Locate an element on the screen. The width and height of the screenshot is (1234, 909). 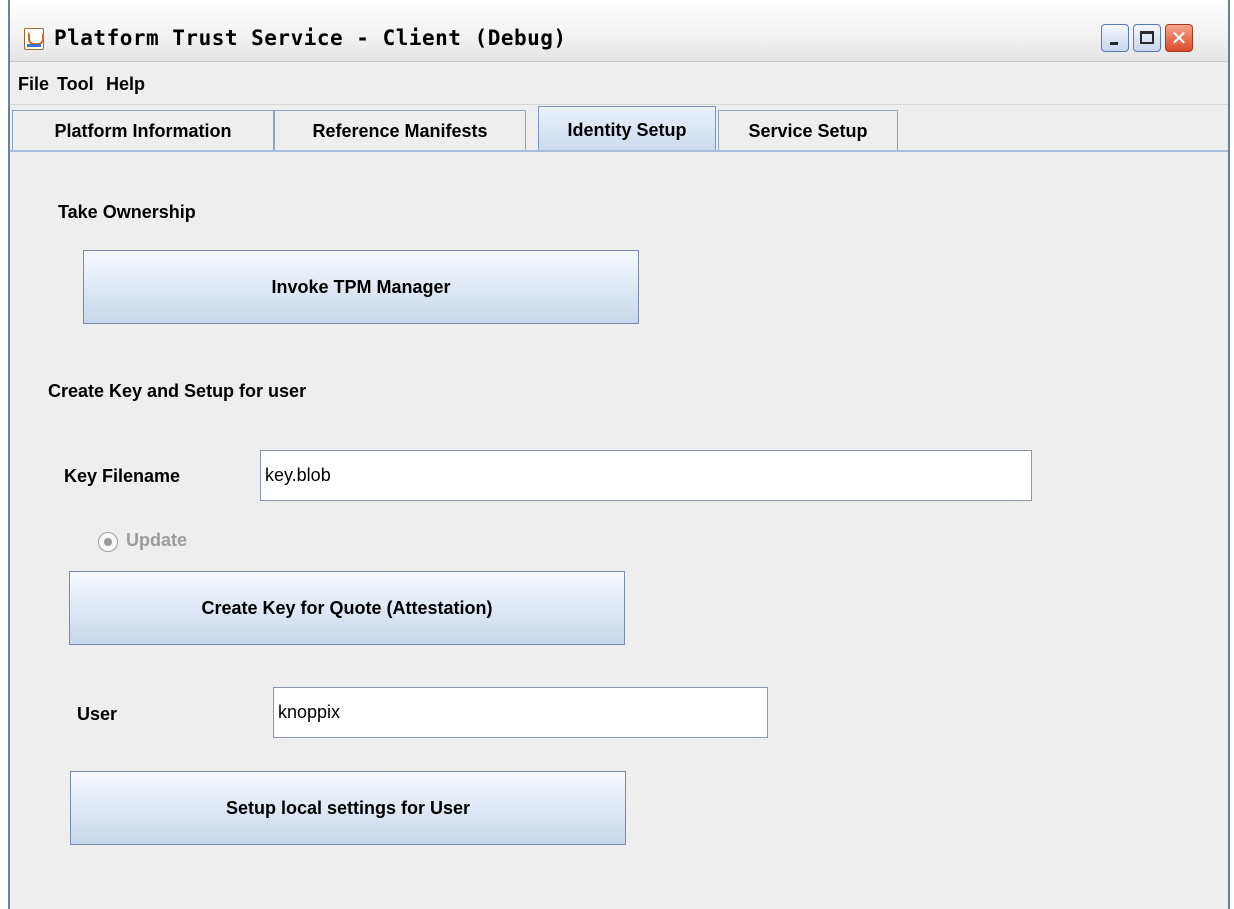
maximize-icon is located at coordinates (1147, 37).